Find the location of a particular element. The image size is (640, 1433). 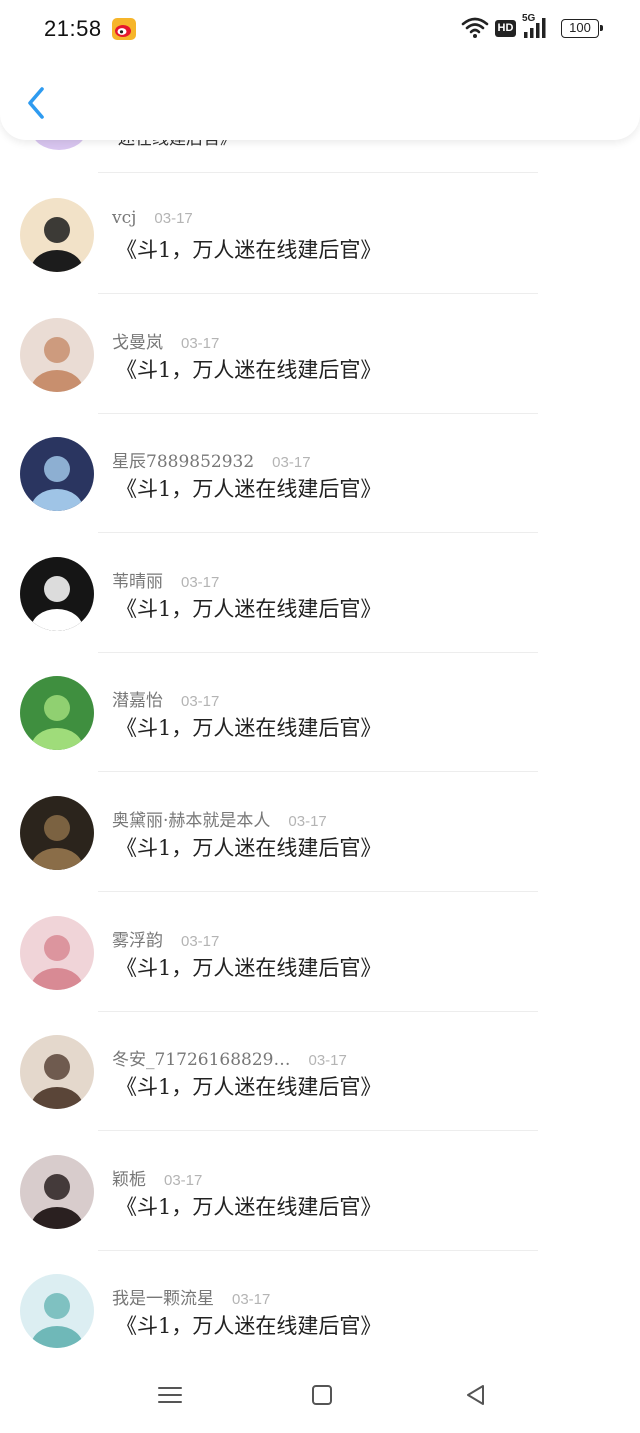

username: 颖栀 is located at coordinates (129, 1180).